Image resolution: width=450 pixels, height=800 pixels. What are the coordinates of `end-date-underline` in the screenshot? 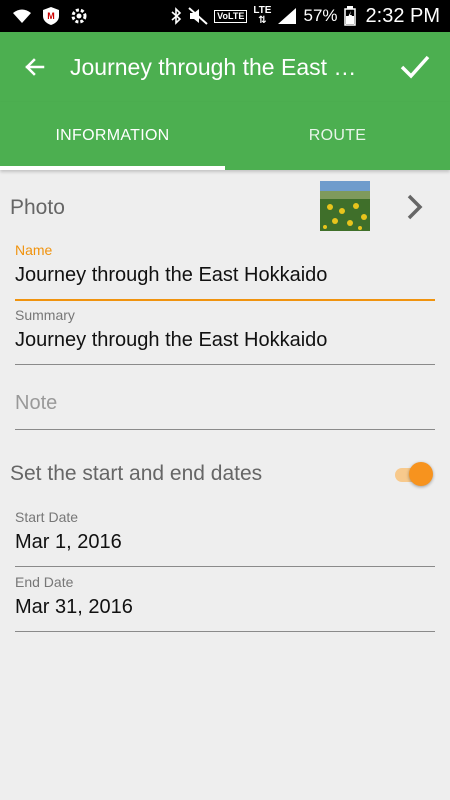 It's located at (225, 631).